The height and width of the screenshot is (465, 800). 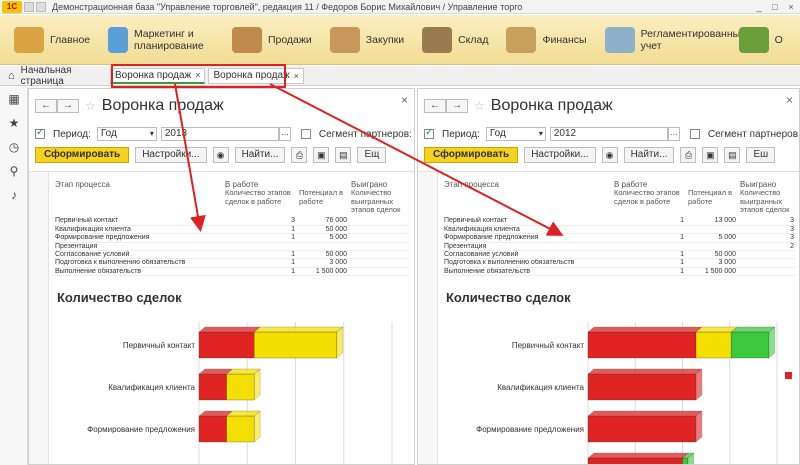 I want to click on section-item: Закупки, so click(x=366, y=40).